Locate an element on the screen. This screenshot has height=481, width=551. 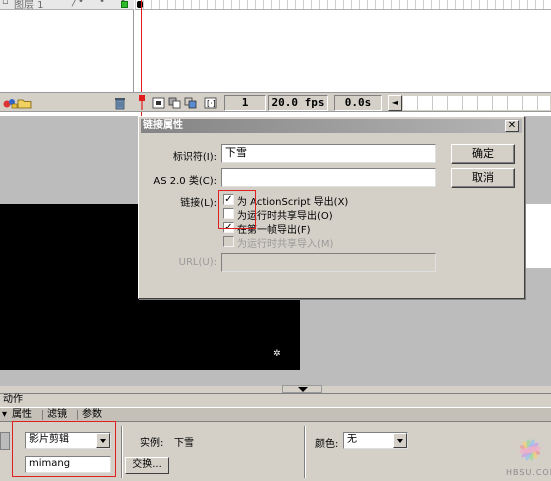
identifier-input: 下雪 is located at coordinates (328, 153).